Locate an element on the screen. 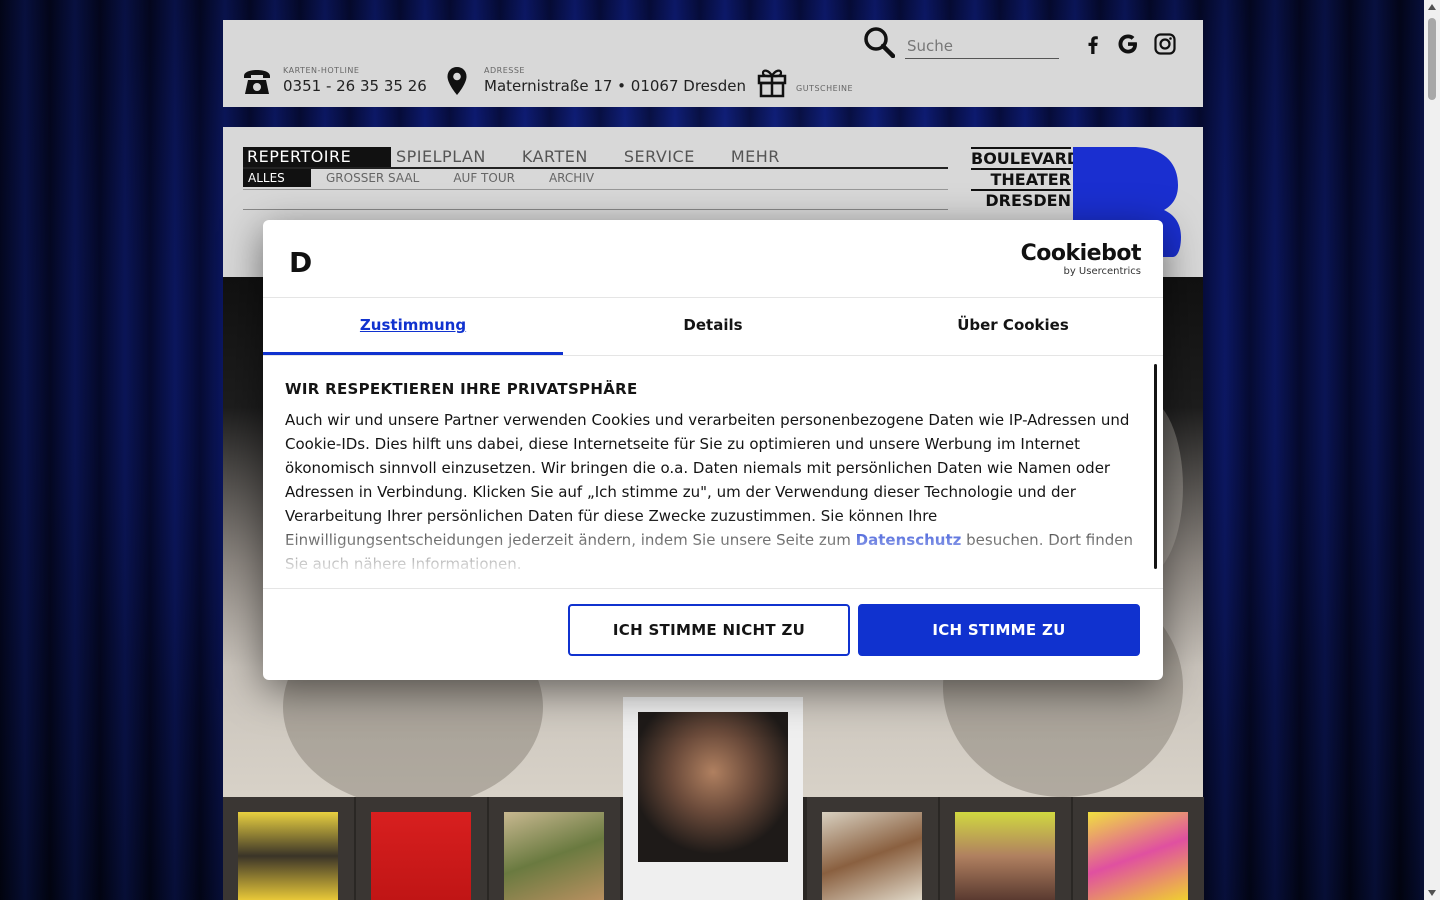  cookiebot-name: Cookiebot is located at coordinates (1081, 253).